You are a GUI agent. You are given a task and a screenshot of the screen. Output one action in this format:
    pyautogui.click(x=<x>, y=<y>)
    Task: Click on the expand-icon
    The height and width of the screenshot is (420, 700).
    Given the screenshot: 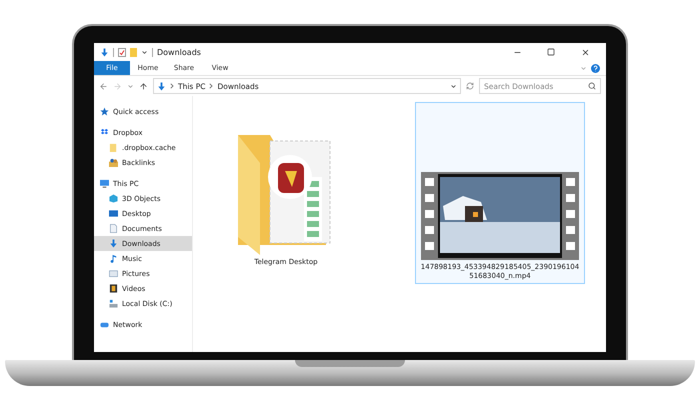 What is the action you would take?
    pyautogui.click(x=583, y=68)
    